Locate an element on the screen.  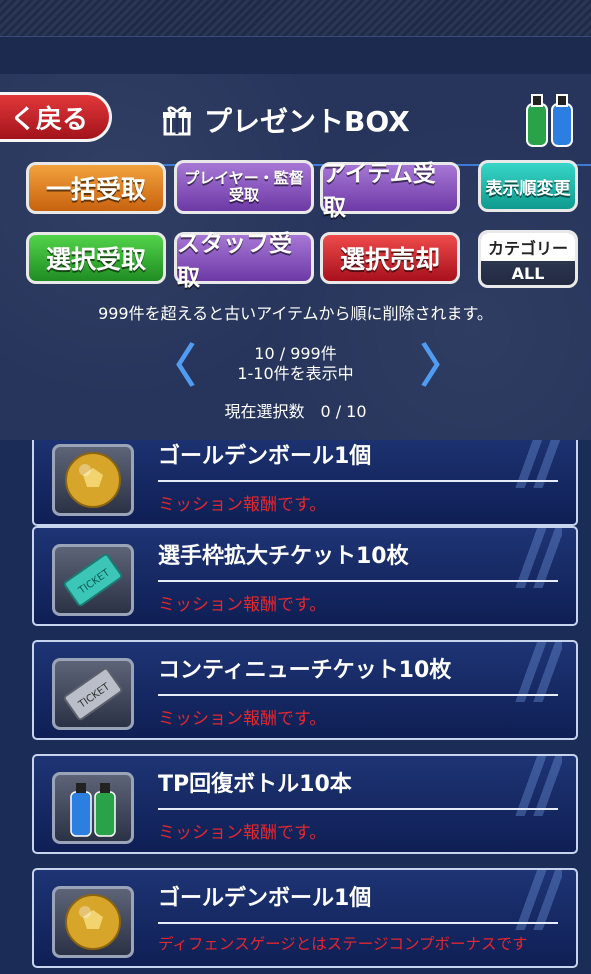
list-item: TP回復ボトル10本 ミッション報酬です。 is located at coordinates (305, 804).